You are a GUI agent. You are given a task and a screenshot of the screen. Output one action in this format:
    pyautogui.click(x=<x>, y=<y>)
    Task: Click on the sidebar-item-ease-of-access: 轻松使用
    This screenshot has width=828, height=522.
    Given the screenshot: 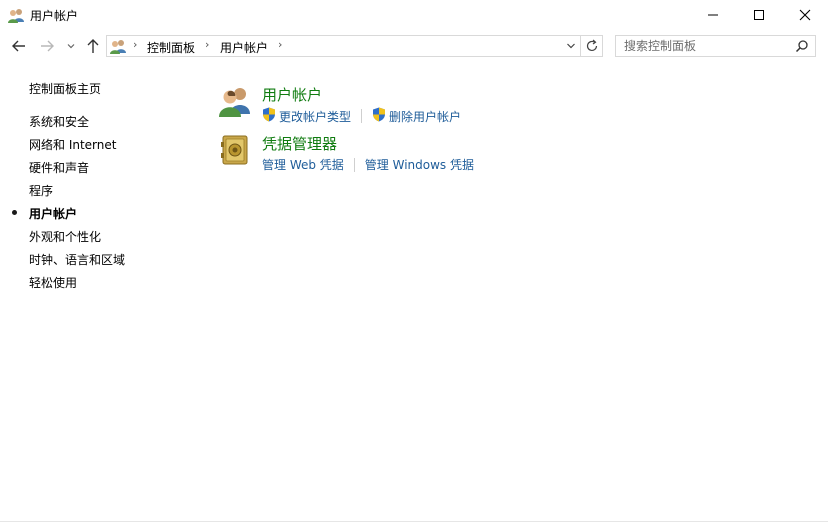 What is the action you would take?
    pyautogui.click(x=53, y=282)
    